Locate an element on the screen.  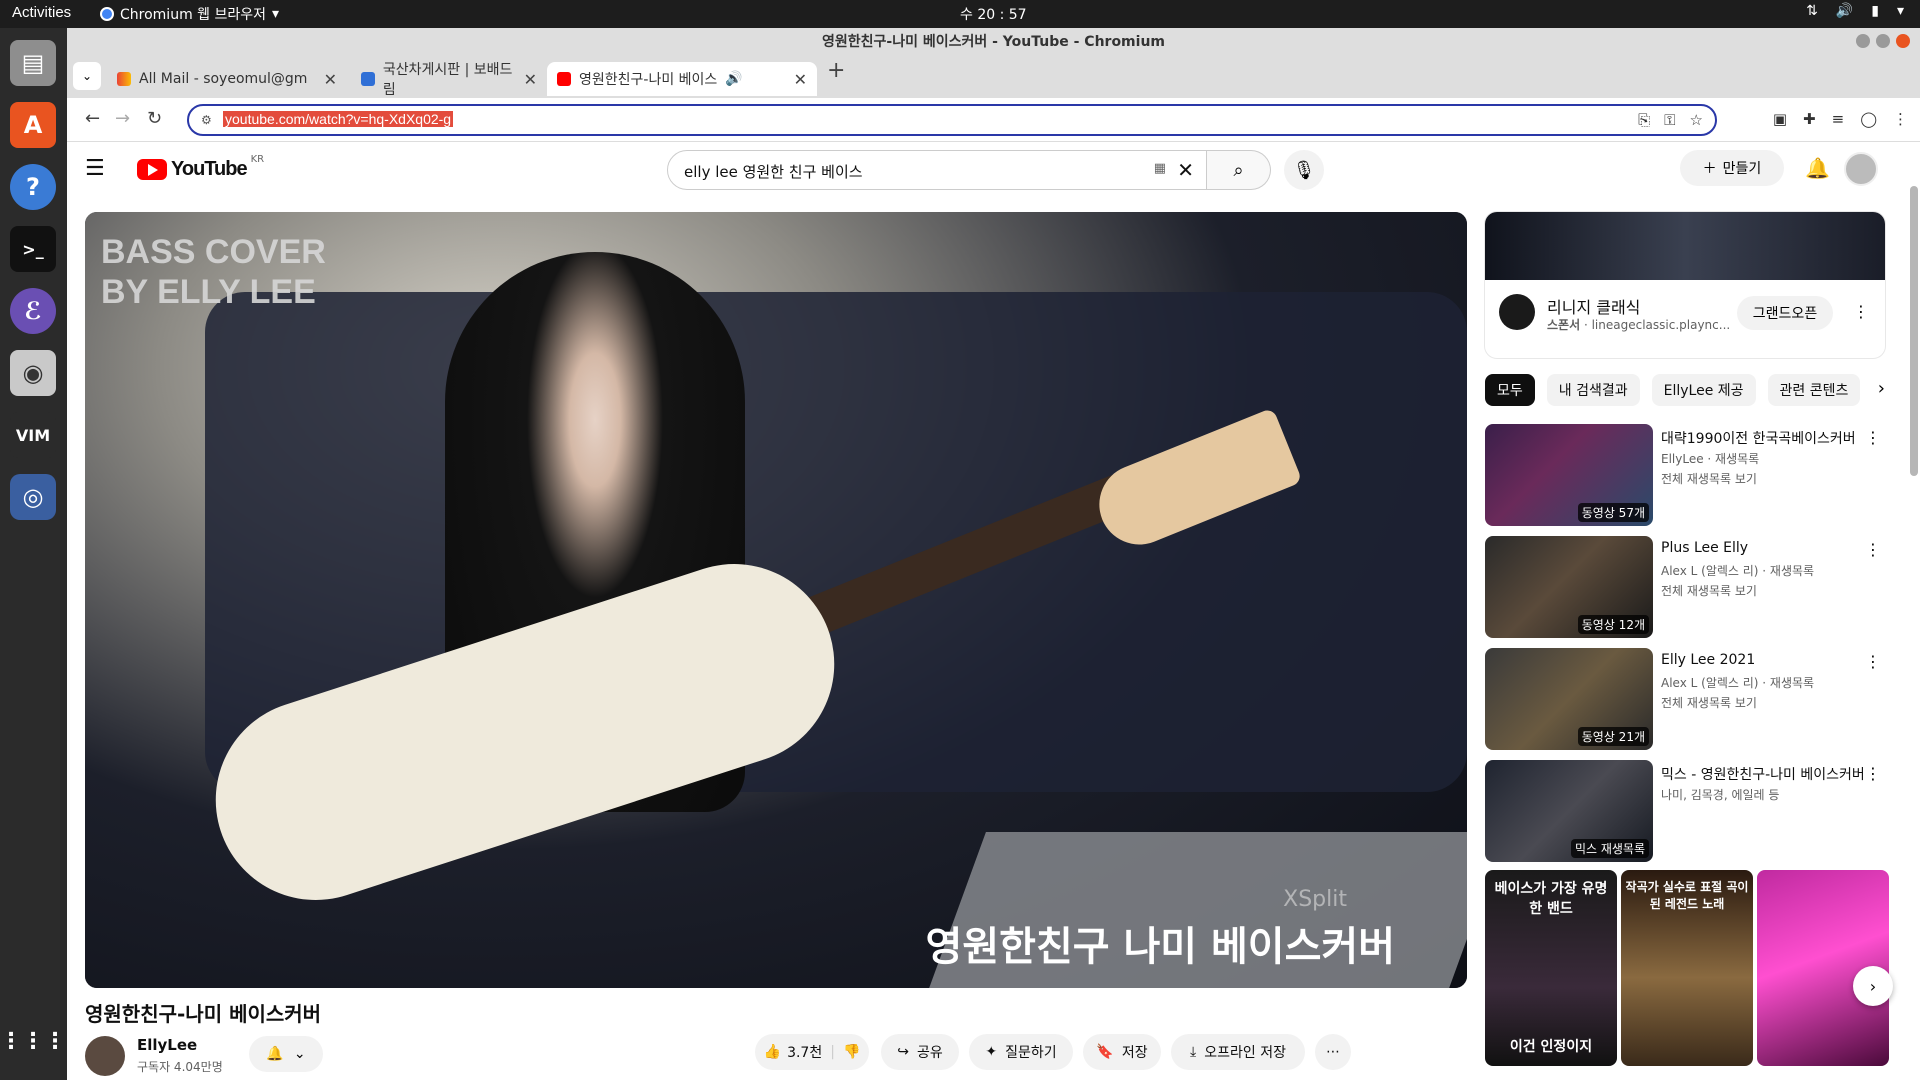
voice-search-button: 🎙 is located at coordinates (1304, 170).